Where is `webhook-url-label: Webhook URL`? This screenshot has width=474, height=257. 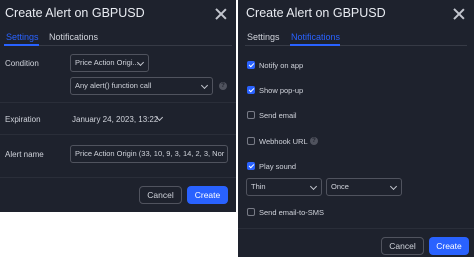 webhook-url-label: Webhook URL is located at coordinates (283, 141).